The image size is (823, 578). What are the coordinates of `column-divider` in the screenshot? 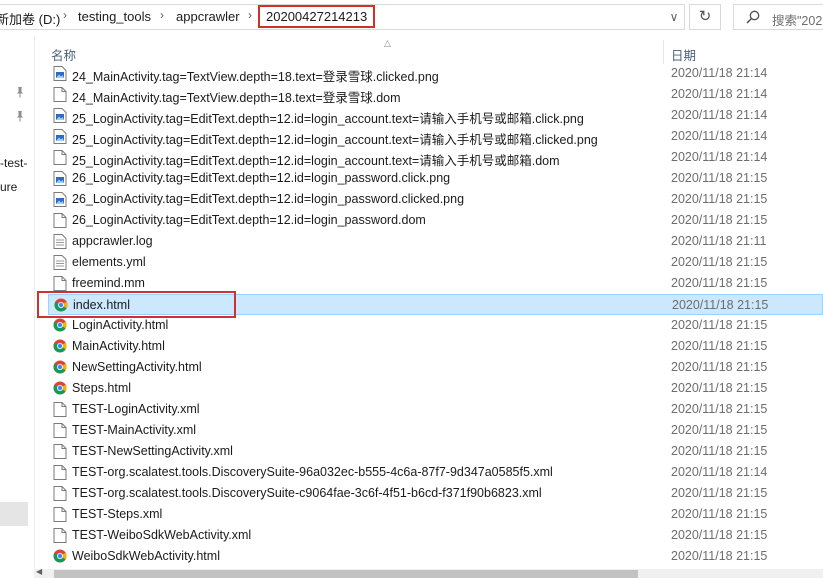 It's located at (663, 52).